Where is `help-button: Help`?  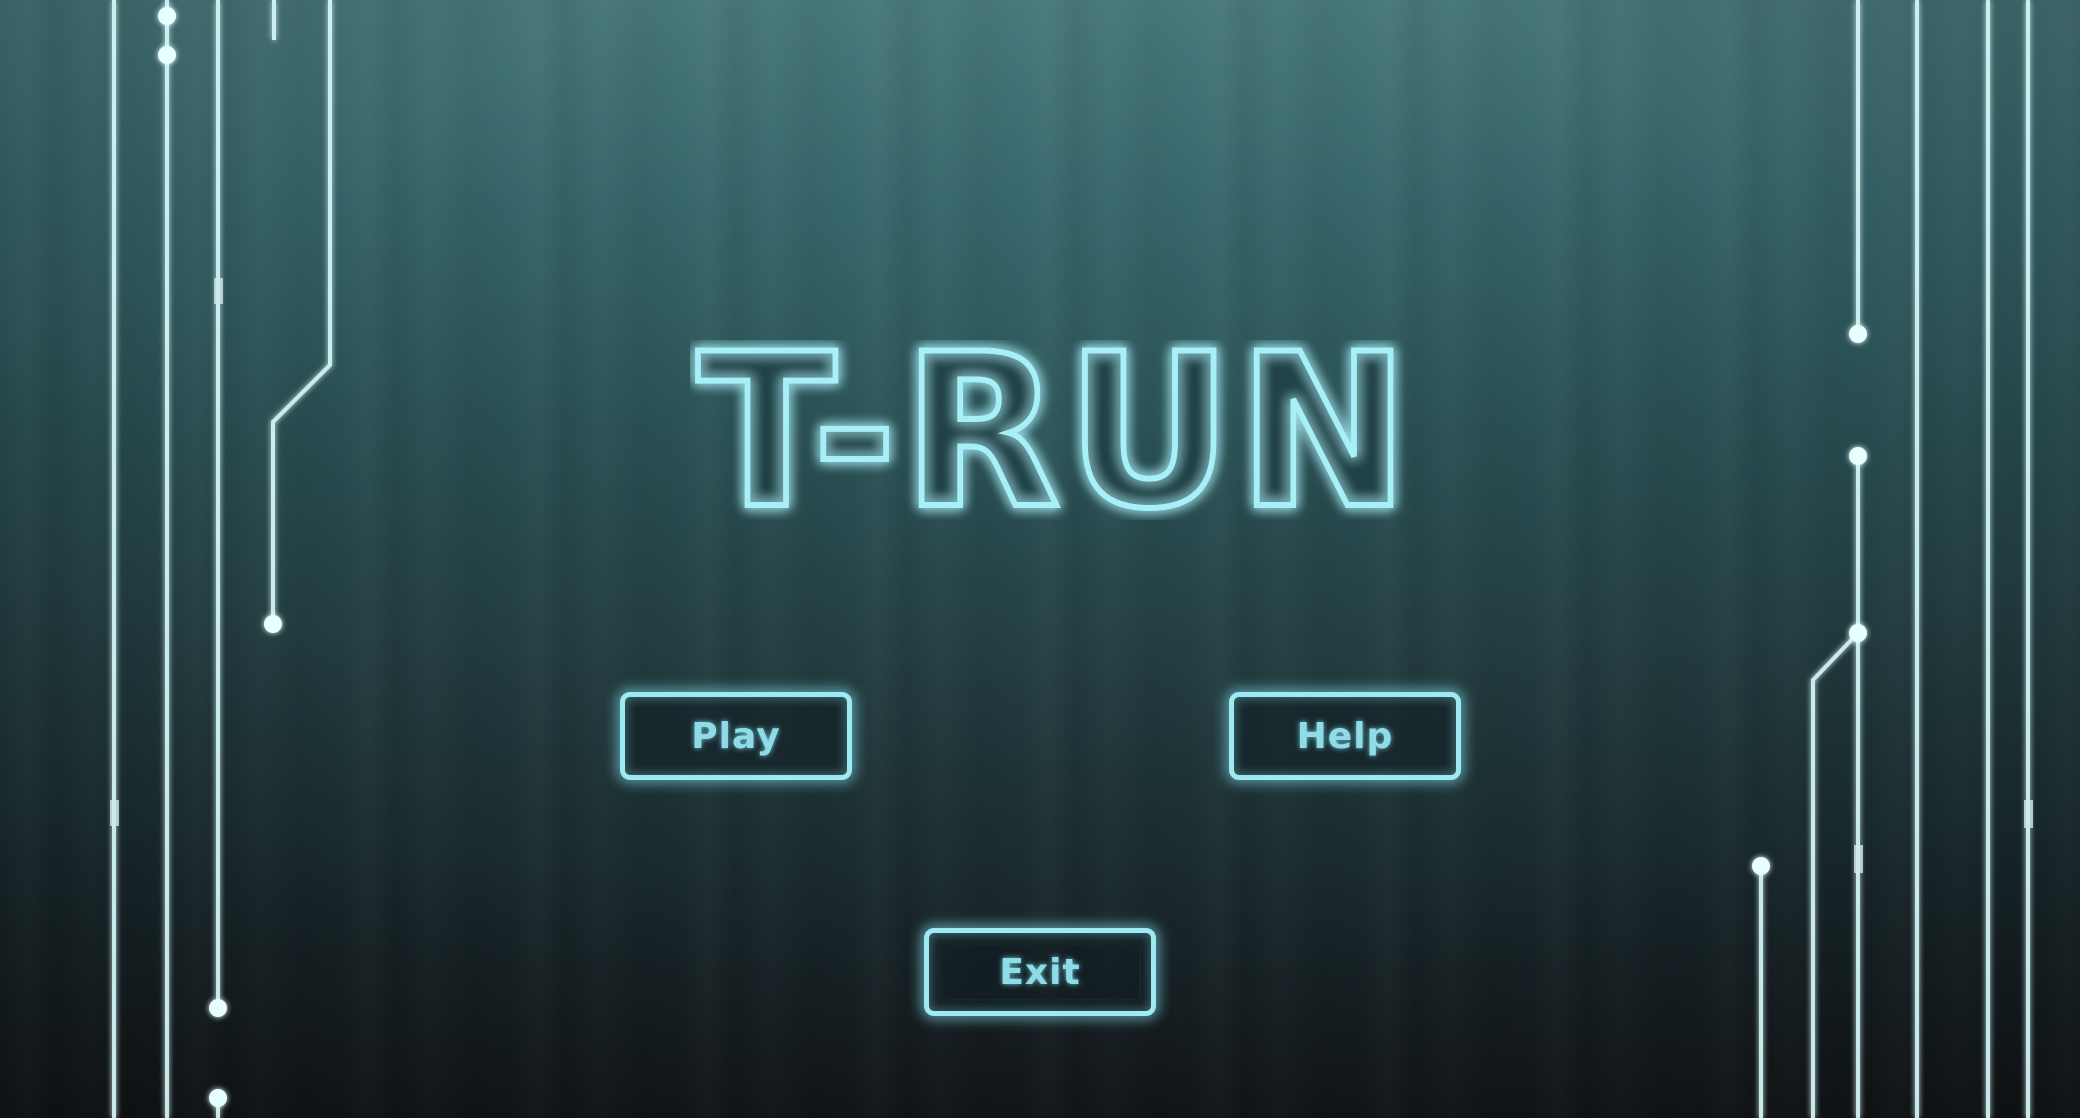 help-button: Help is located at coordinates (1345, 736).